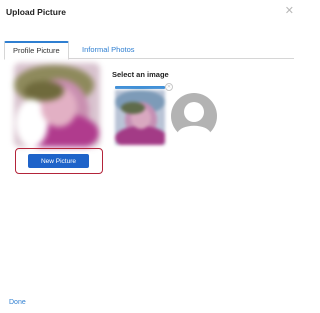 The image size is (320, 313). What do you see at coordinates (150, 14) in the screenshot?
I see `dialog-header: Upload Picture ✕` at bounding box center [150, 14].